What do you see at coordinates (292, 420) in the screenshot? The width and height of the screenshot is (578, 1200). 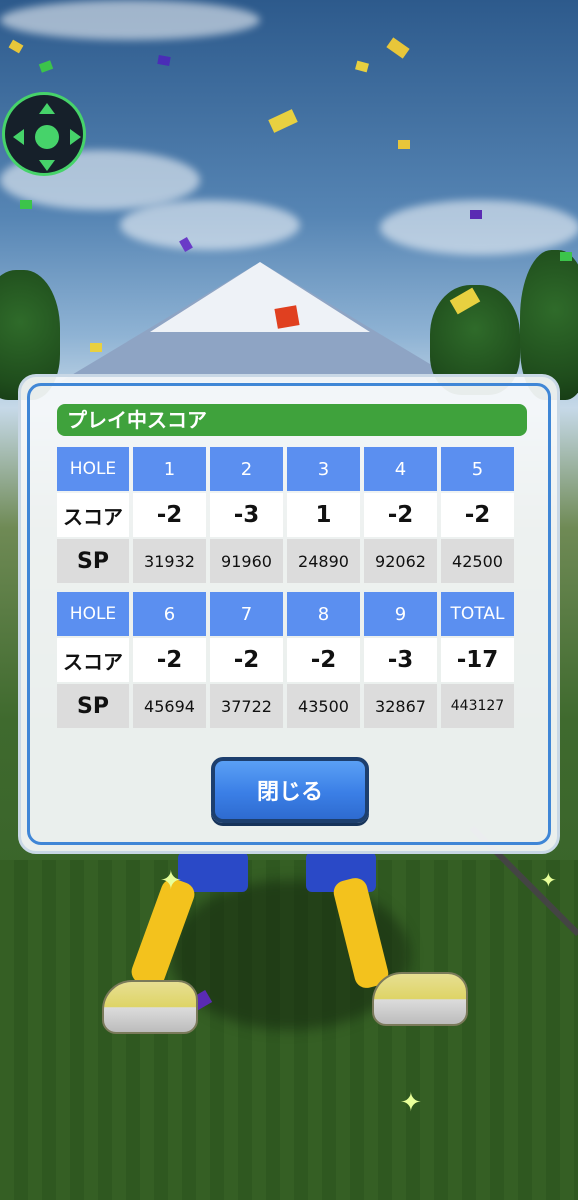 I see `dialog-title: プレイ中スコア` at bounding box center [292, 420].